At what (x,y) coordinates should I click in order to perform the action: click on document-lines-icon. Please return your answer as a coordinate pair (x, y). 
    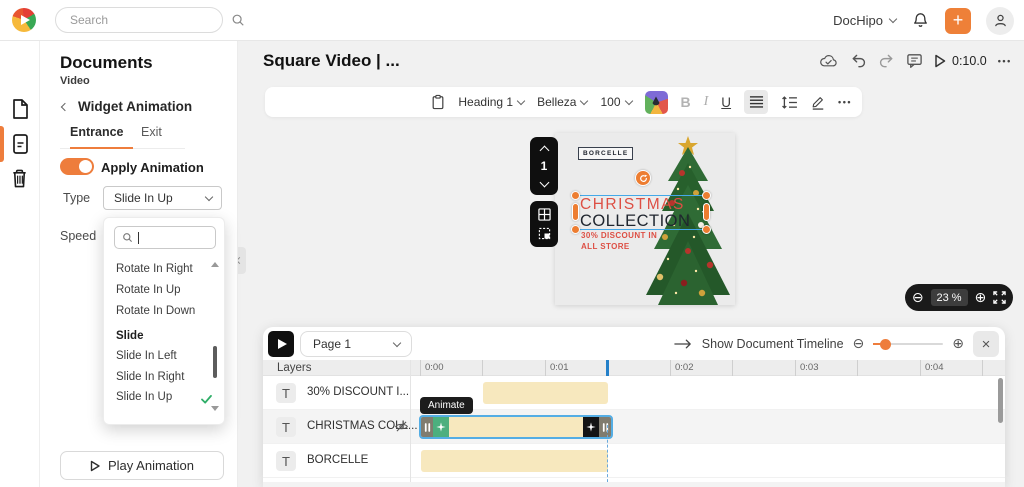
    Looking at the image, I should click on (20, 146).